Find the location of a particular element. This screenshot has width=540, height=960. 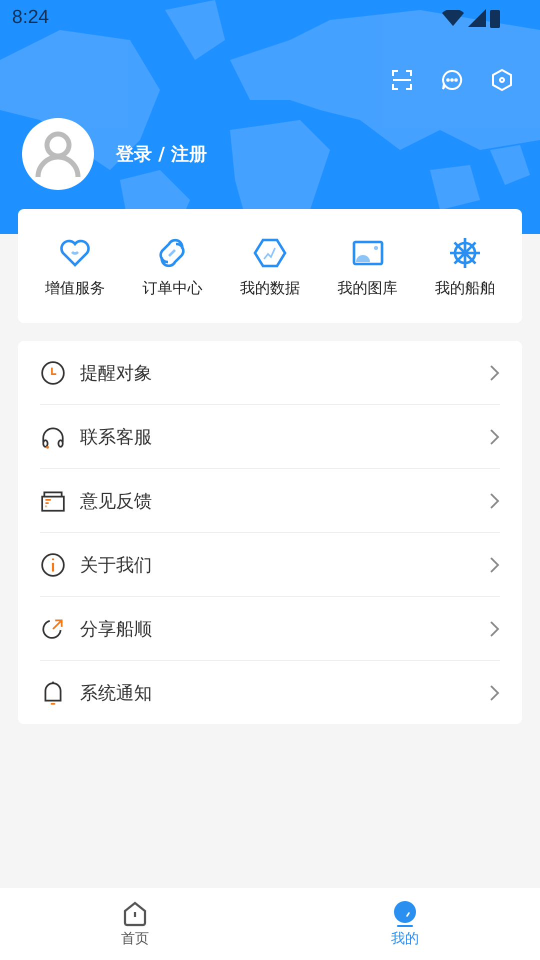

clock-icon is located at coordinates (53, 373).